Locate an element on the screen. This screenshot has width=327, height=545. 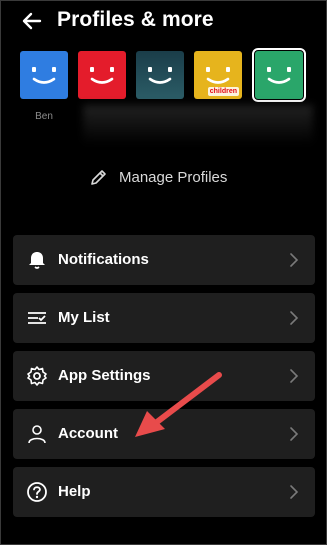
help-circle-icon is located at coordinates (37, 492).